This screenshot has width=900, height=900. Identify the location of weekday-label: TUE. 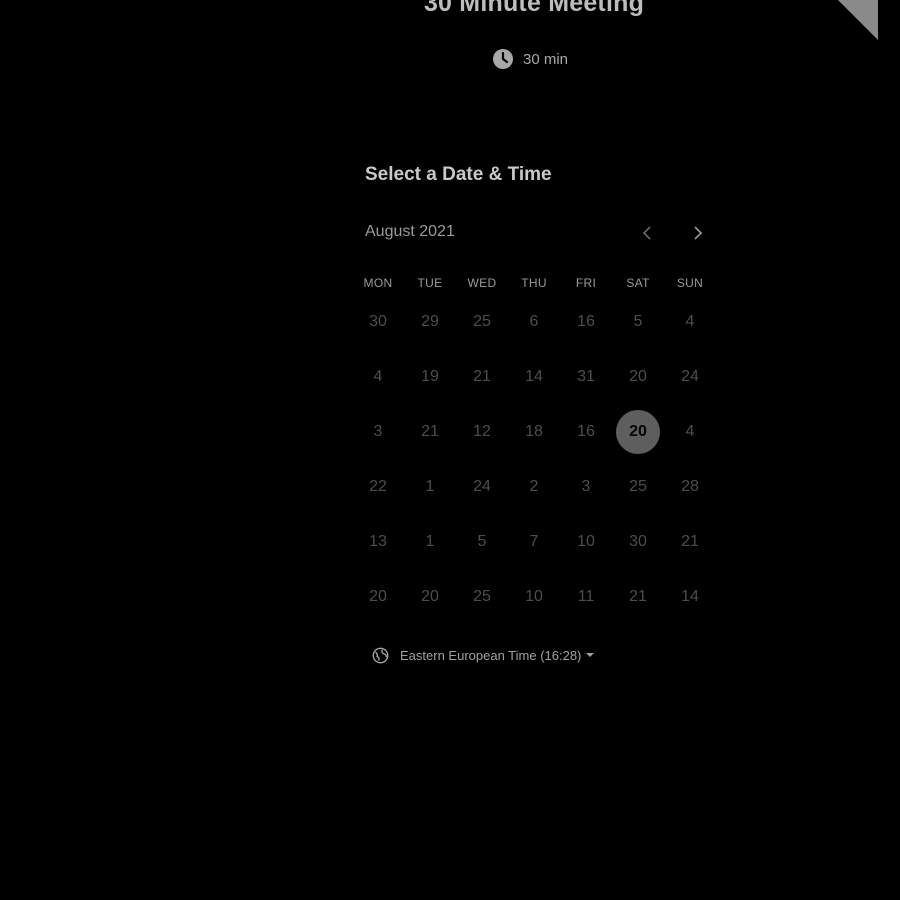
(430, 283).